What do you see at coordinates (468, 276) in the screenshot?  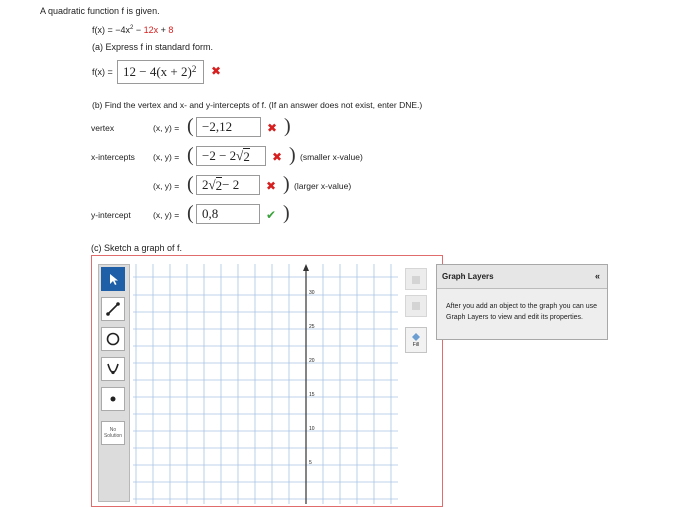 I see `graph-layers-title: Graph Layers` at bounding box center [468, 276].